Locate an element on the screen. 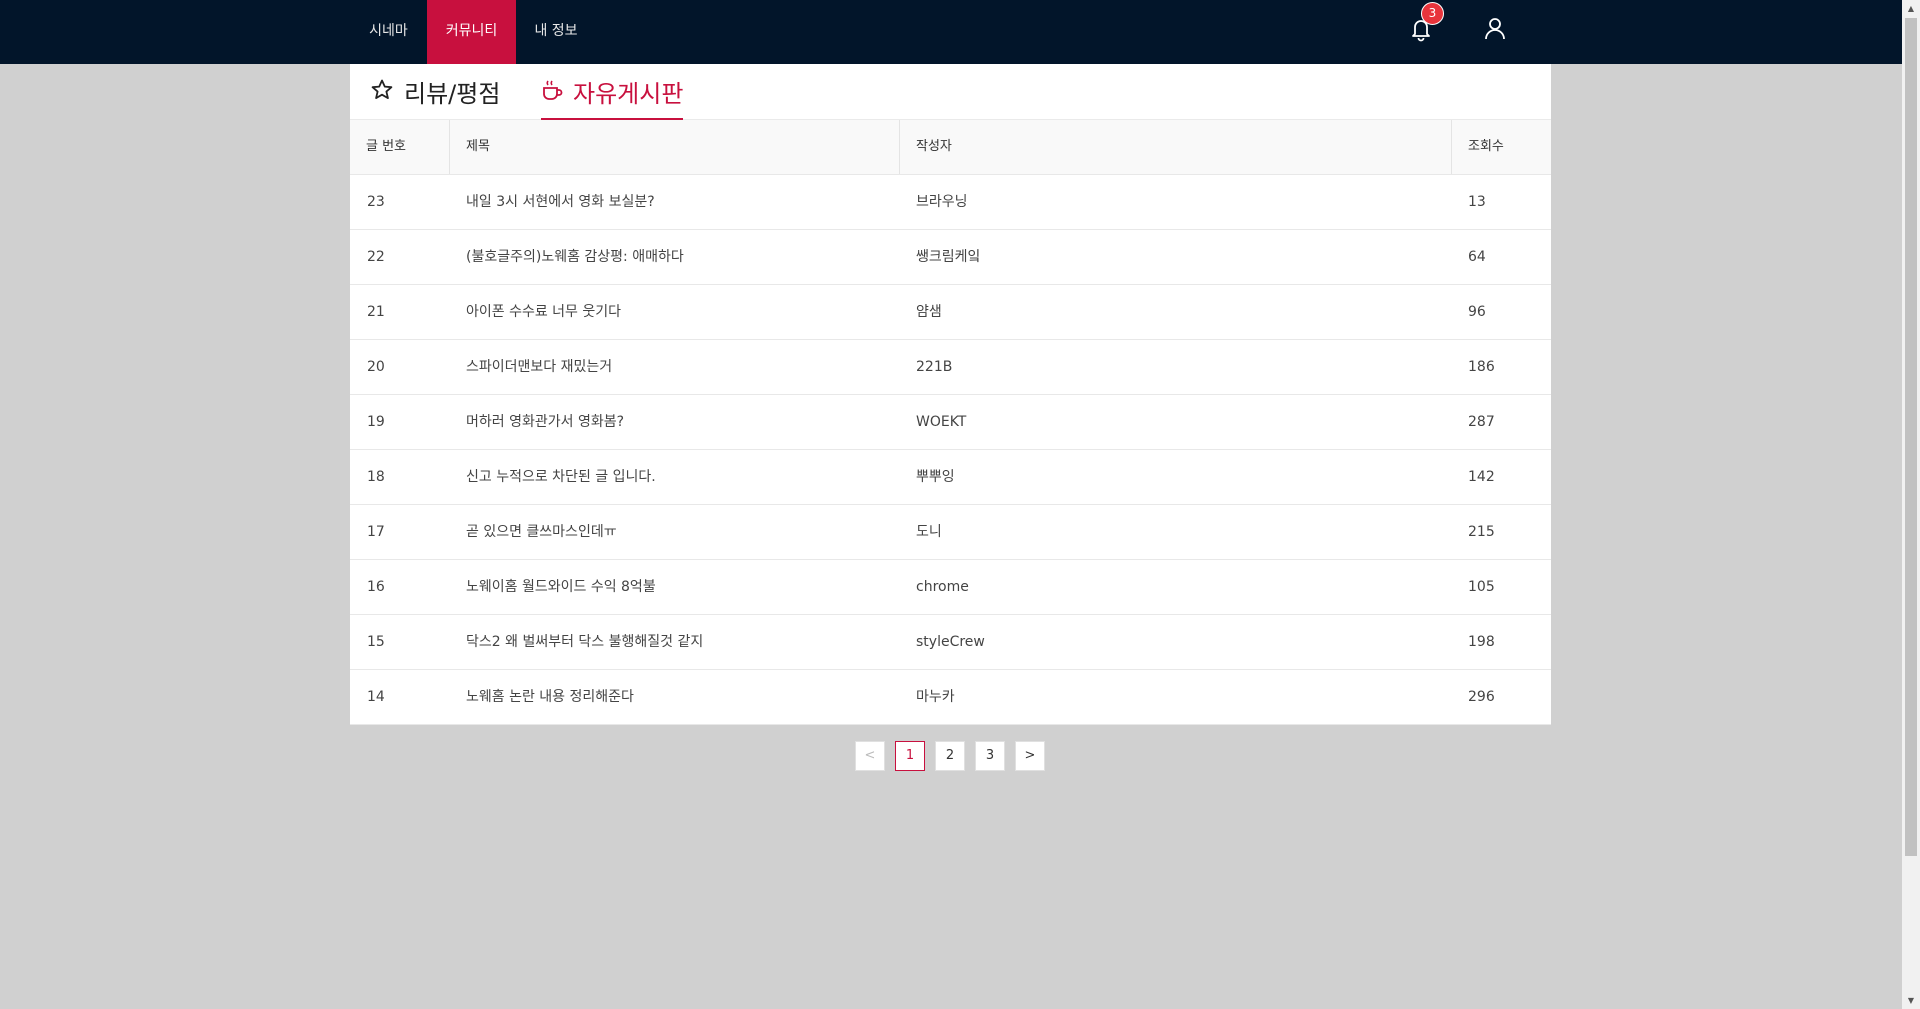 This screenshot has height=1009, width=1920. post-author-cell: 브라우닝 is located at coordinates (942, 202).